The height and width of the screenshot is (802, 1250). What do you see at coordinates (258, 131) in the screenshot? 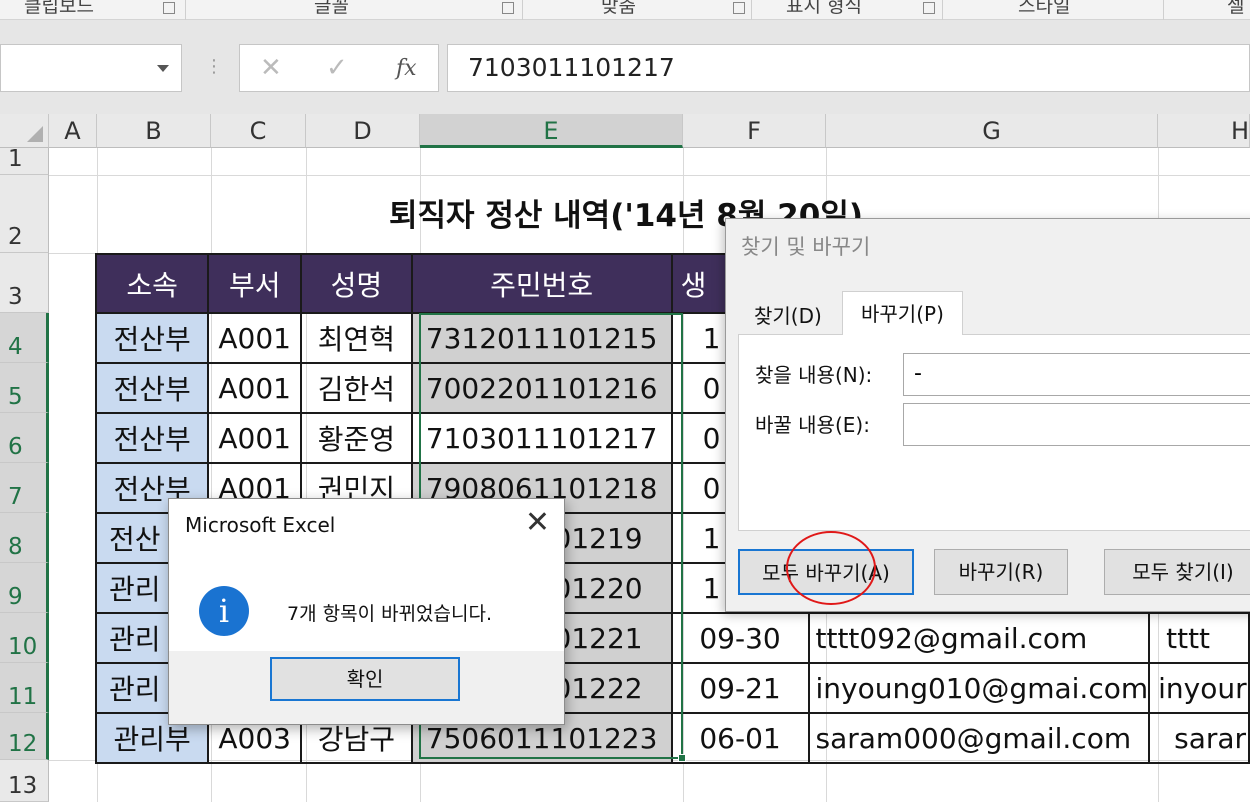
I see `column-header-c: C` at bounding box center [258, 131].